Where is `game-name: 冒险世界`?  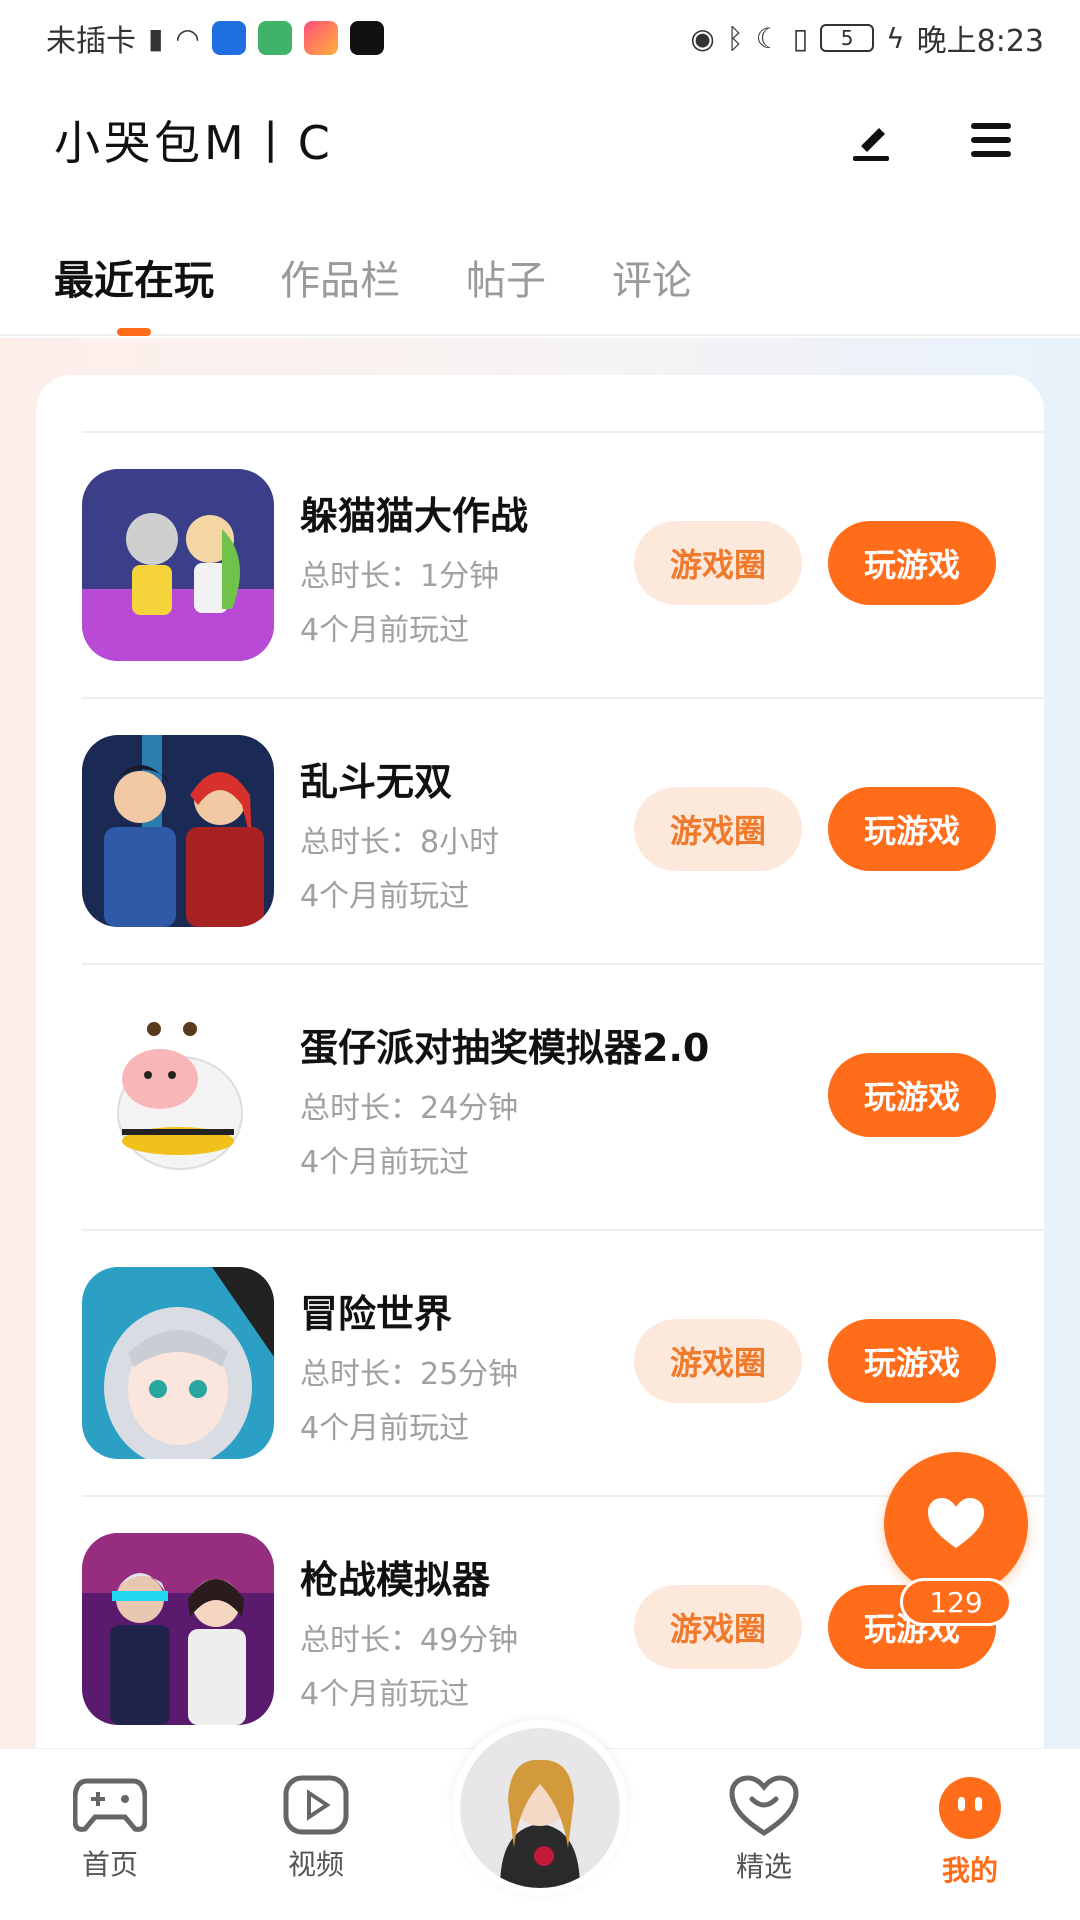
game-name: 冒险世界 is located at coordinates (376, 1314).